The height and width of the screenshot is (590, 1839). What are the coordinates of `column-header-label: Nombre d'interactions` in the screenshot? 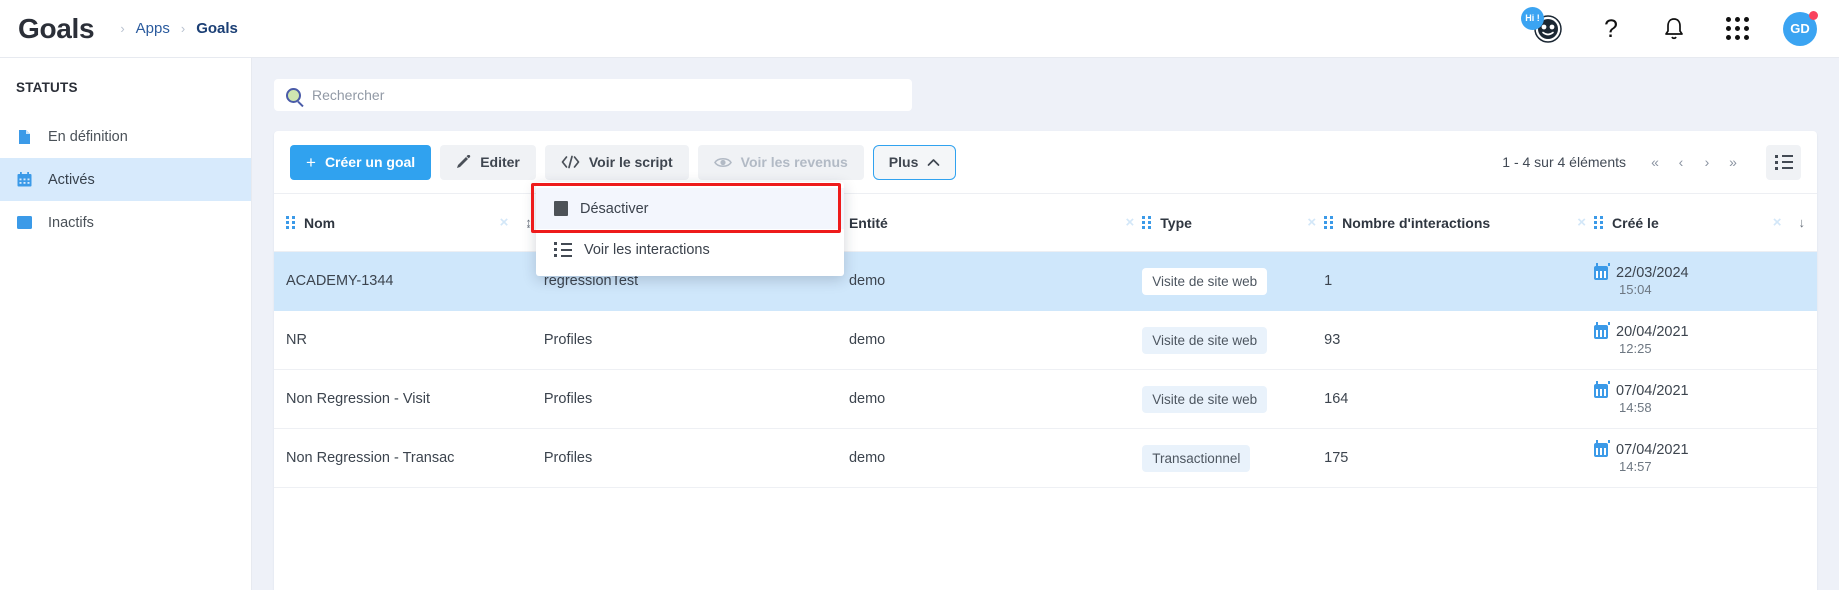 It's located at (1416, 222).